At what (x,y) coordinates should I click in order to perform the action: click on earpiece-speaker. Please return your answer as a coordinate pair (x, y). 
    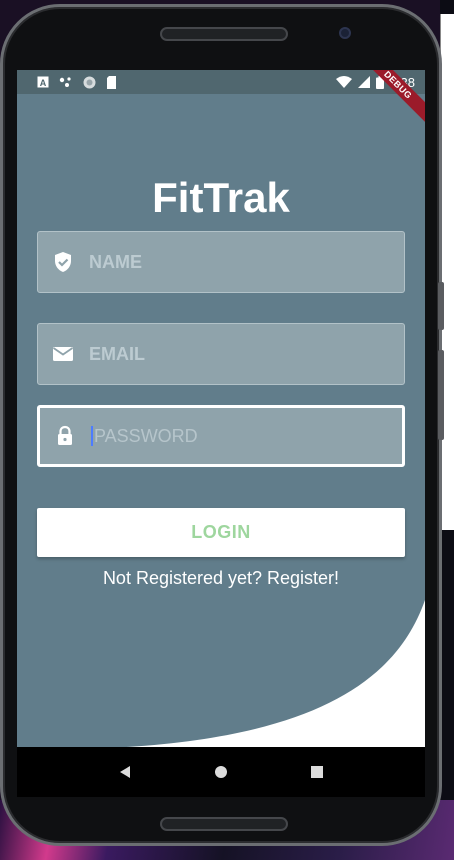
    Looking at the image, I should click on (224, 34).